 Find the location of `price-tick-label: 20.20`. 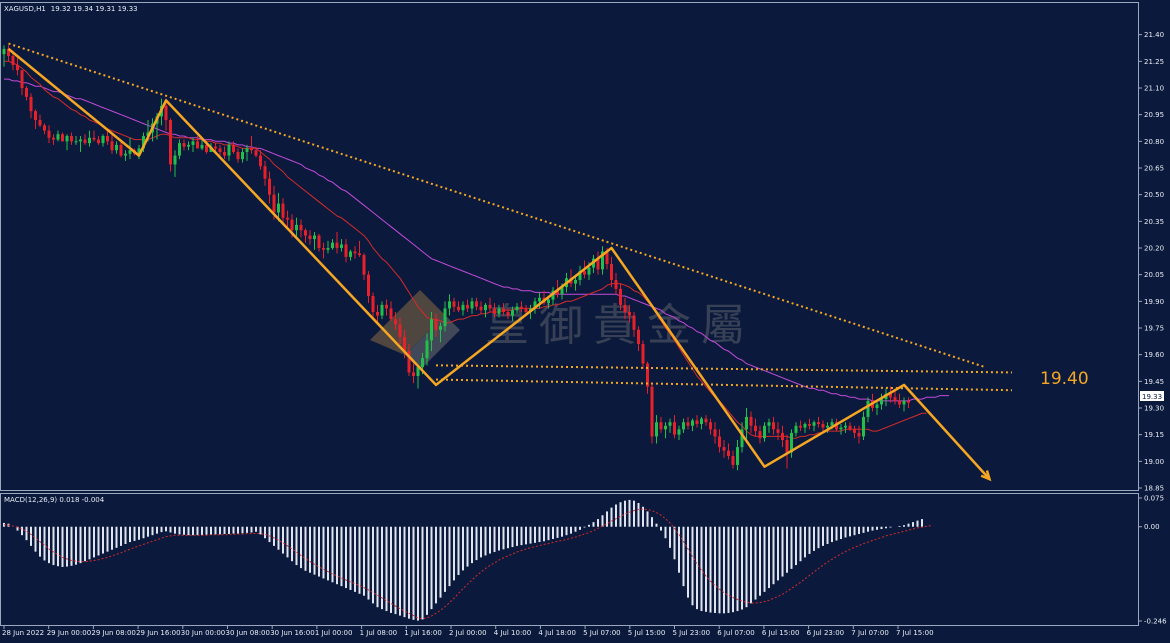

price-tick-label: 20.20 is located at coordinates (1154, 249).